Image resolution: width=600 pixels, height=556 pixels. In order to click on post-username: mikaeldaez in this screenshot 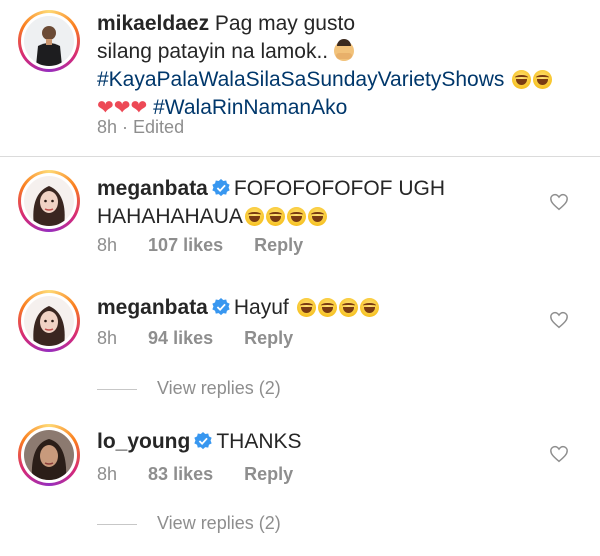, I will do `click(153, 23)`.